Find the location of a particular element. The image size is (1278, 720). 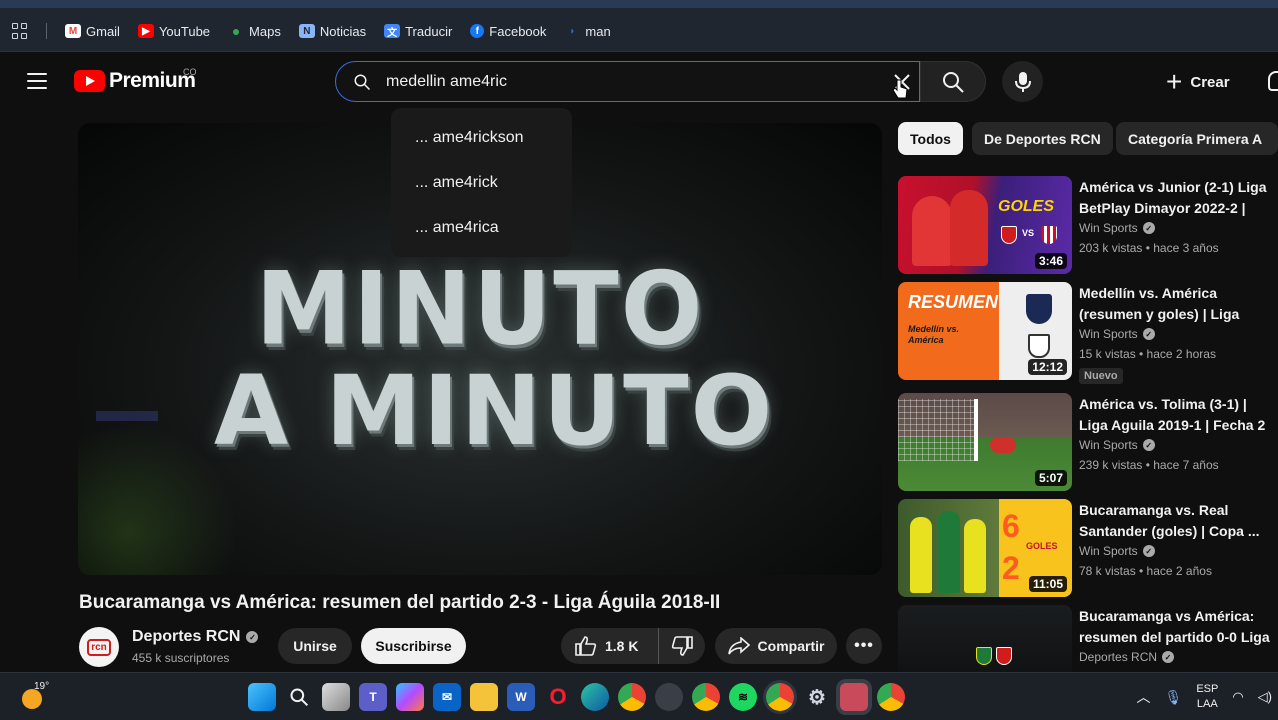

subscribe-button: Suscribirse is located at coordinates (413, 646).